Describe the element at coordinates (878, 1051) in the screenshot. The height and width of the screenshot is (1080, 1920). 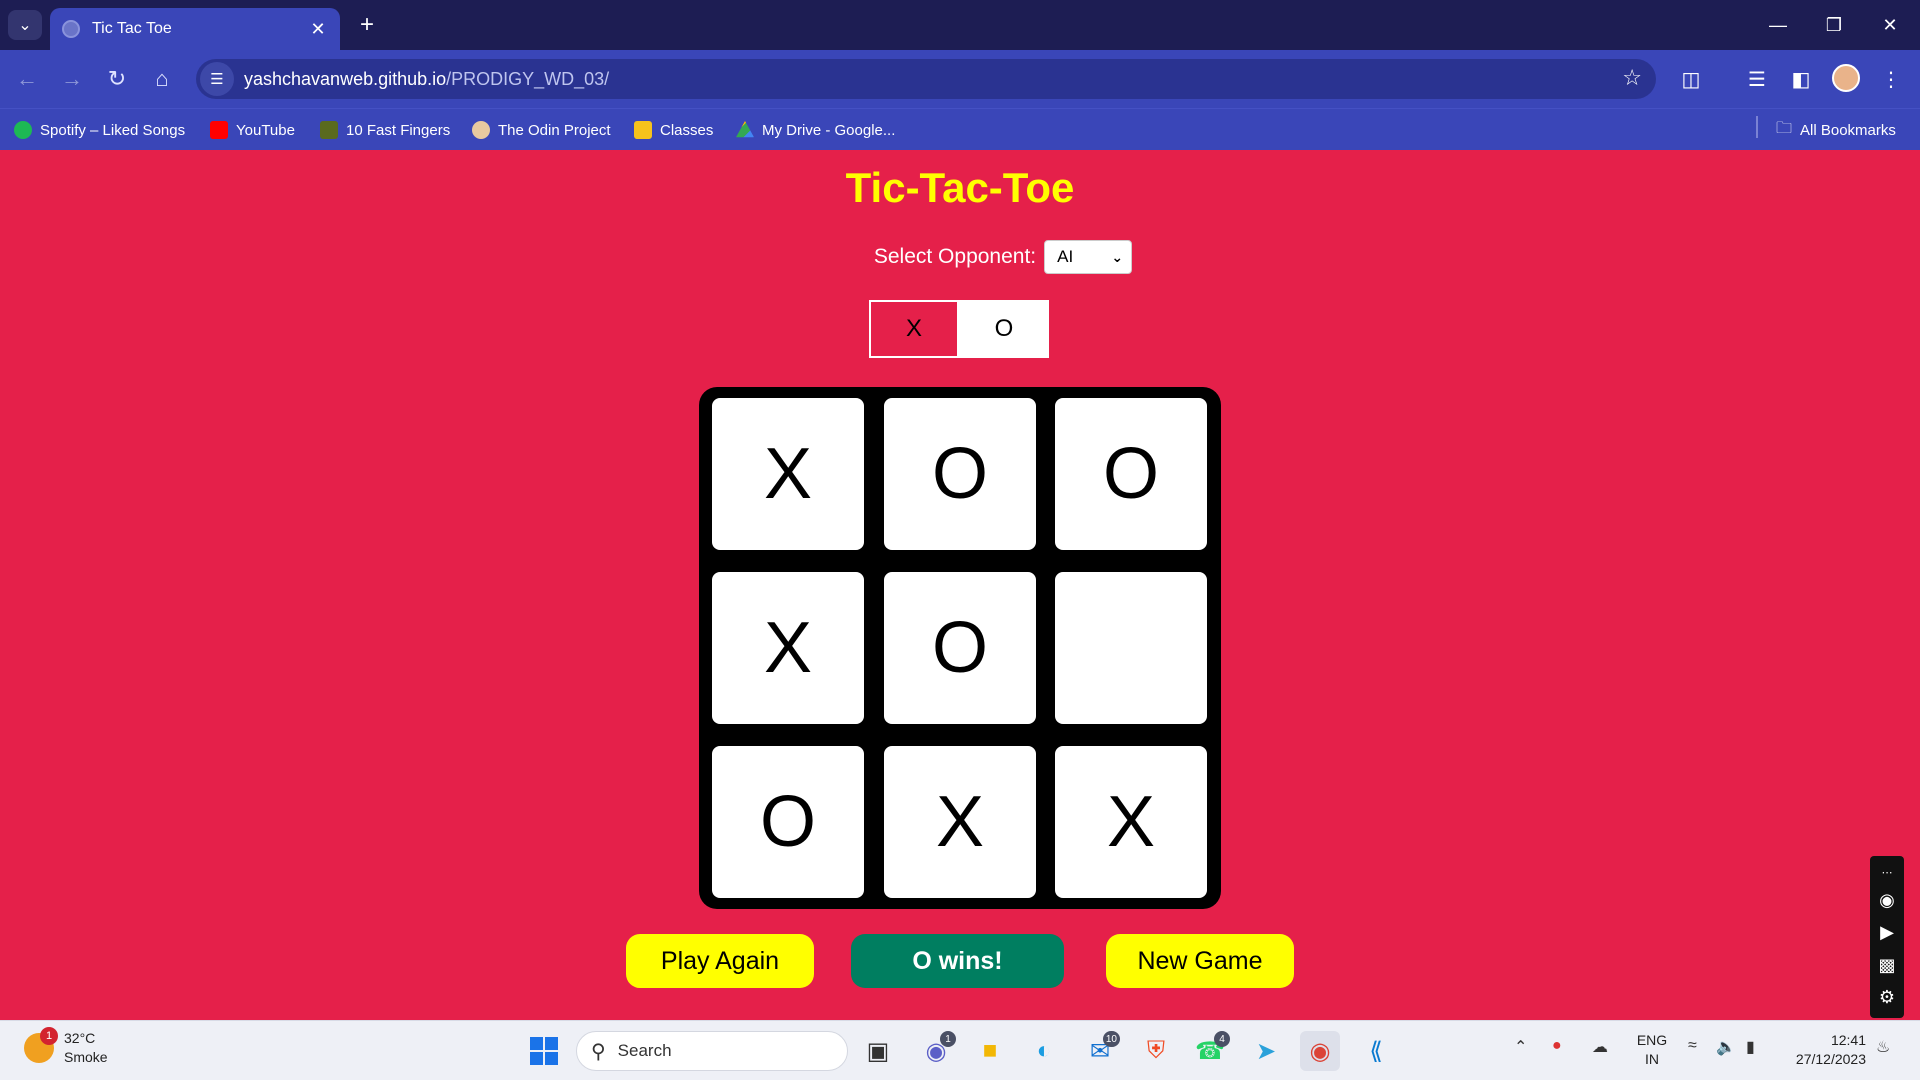
I see `task-view-icon: ▣` at that location.